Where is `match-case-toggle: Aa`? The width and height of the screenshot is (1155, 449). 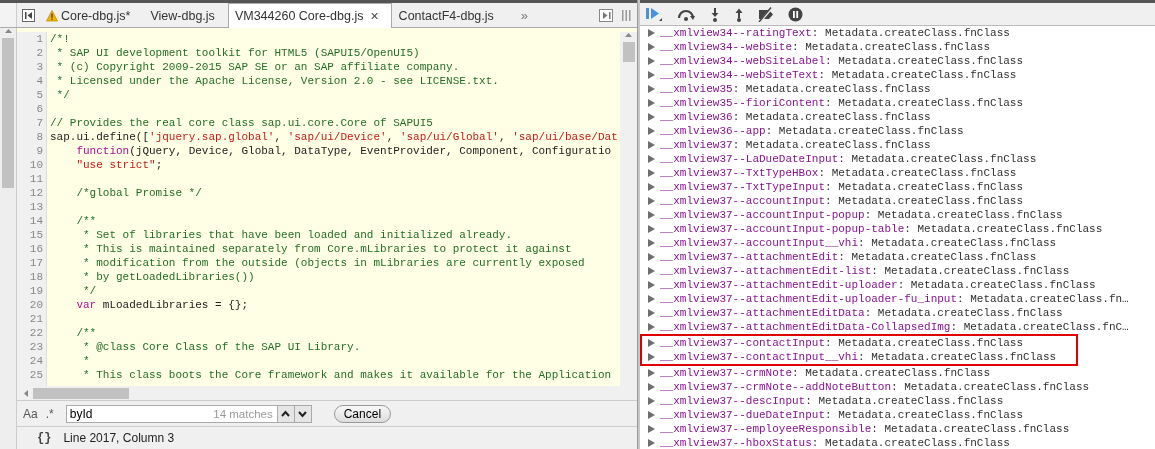
match-case-toggle: Aa is located at coordinates (30, 413).